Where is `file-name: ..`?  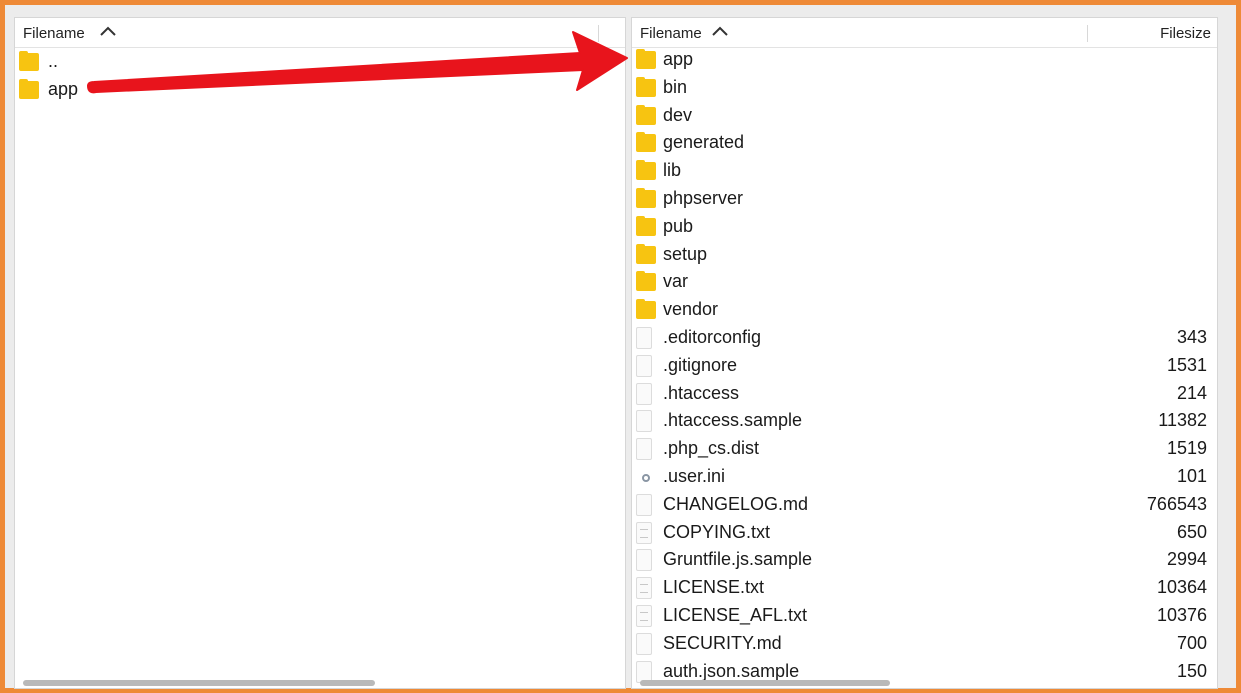
file-name: .. is located at coordinates (53, 61).